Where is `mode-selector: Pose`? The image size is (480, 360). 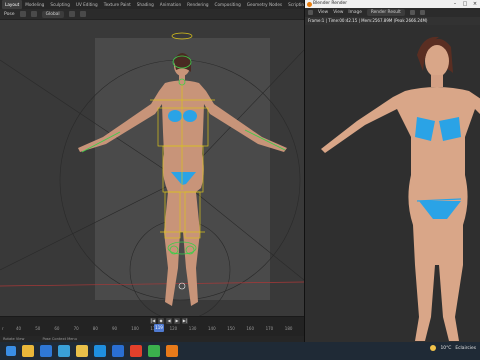
mode-selector: Pose is located at coordinates (9, 14).